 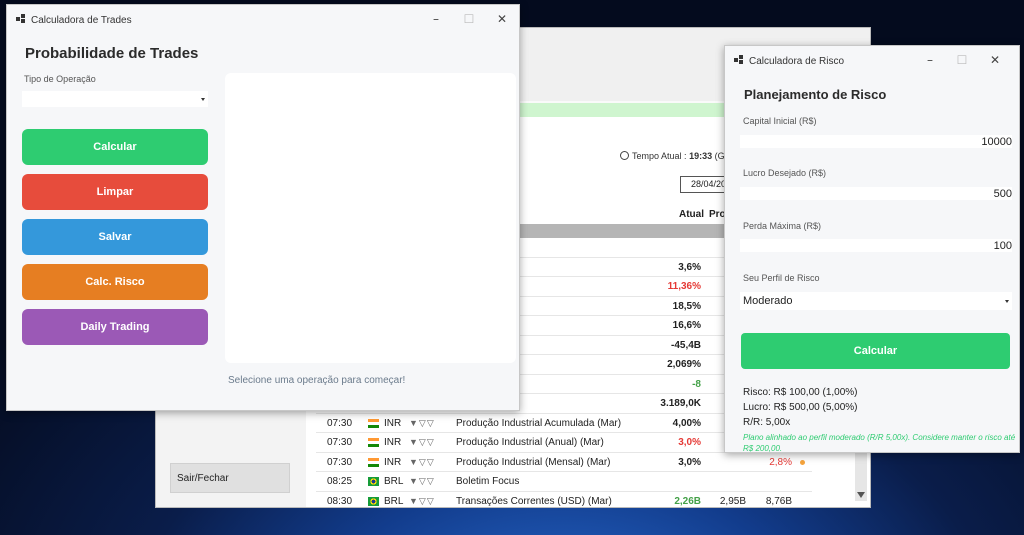 I want to click on capital-label: Capital Inicial (R$), so click(x=780, y=121).